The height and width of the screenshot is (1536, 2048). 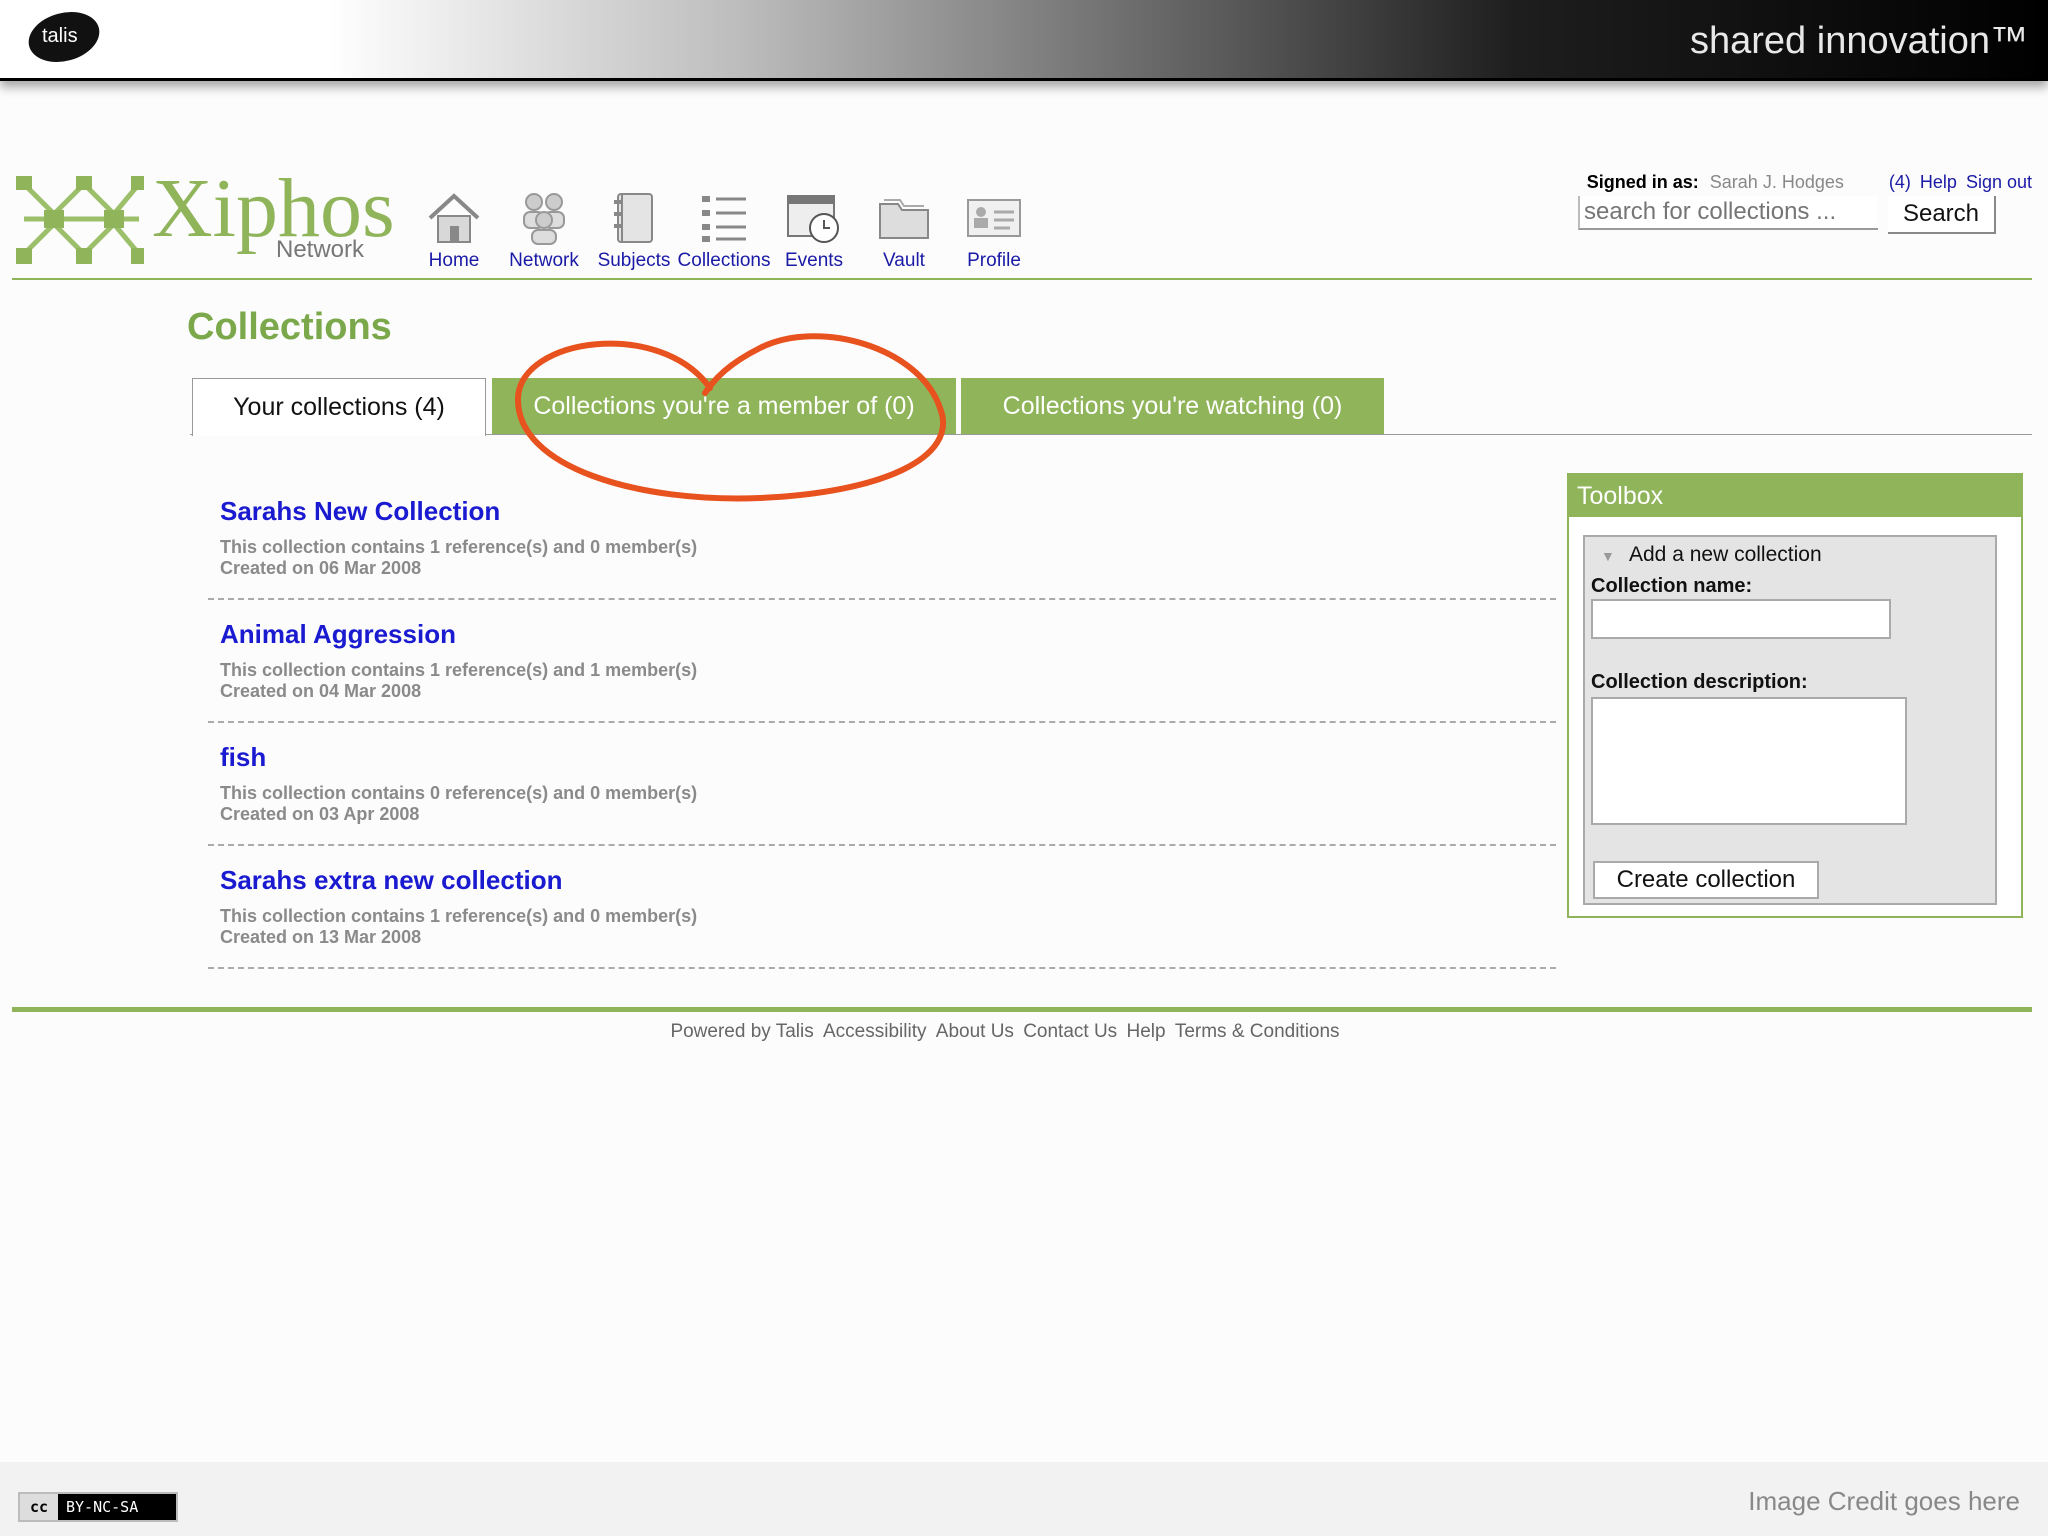 What do you see at coordinates (289, 327) in the screenshot?
I see `page-title: Collections` at bounding box center [289, 327].